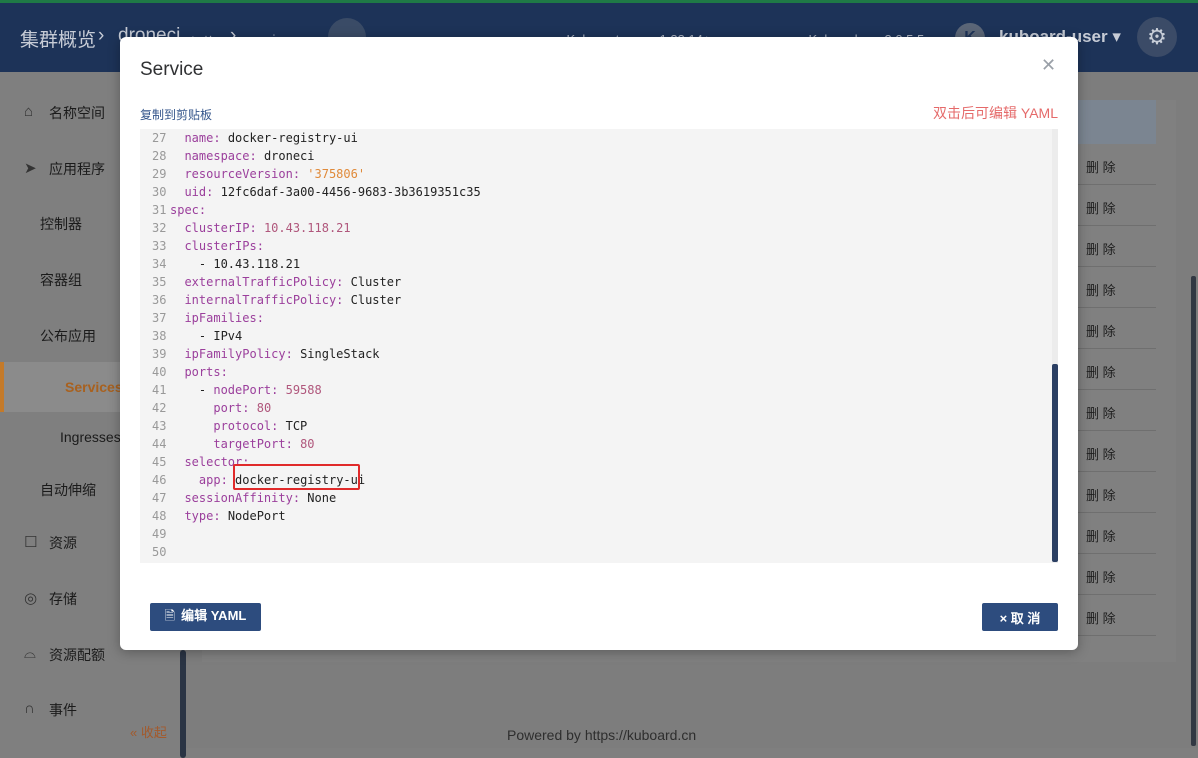 This screenshot has width=1198, height=758. Describe the element at coordinates (159, 336) in the screenshot. I see `line-number: 38` at that location.